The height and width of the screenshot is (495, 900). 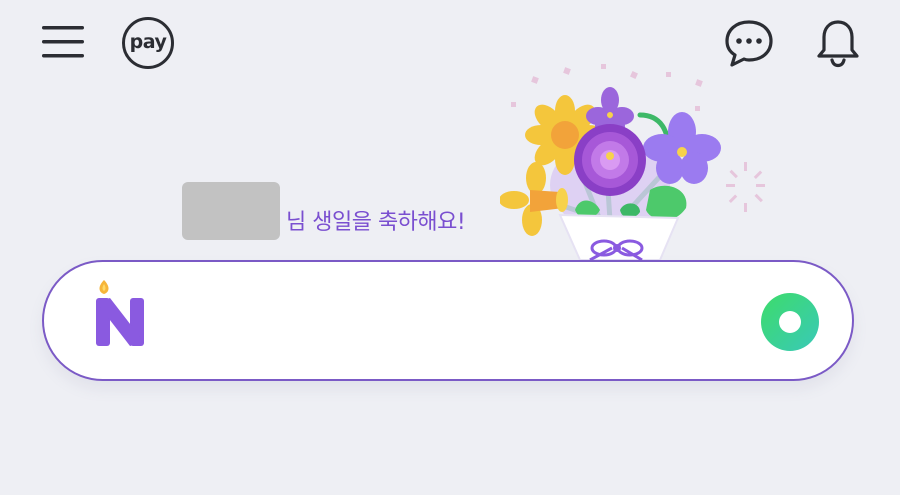 I want to click on bell-icon, so click(x=838, y=43).